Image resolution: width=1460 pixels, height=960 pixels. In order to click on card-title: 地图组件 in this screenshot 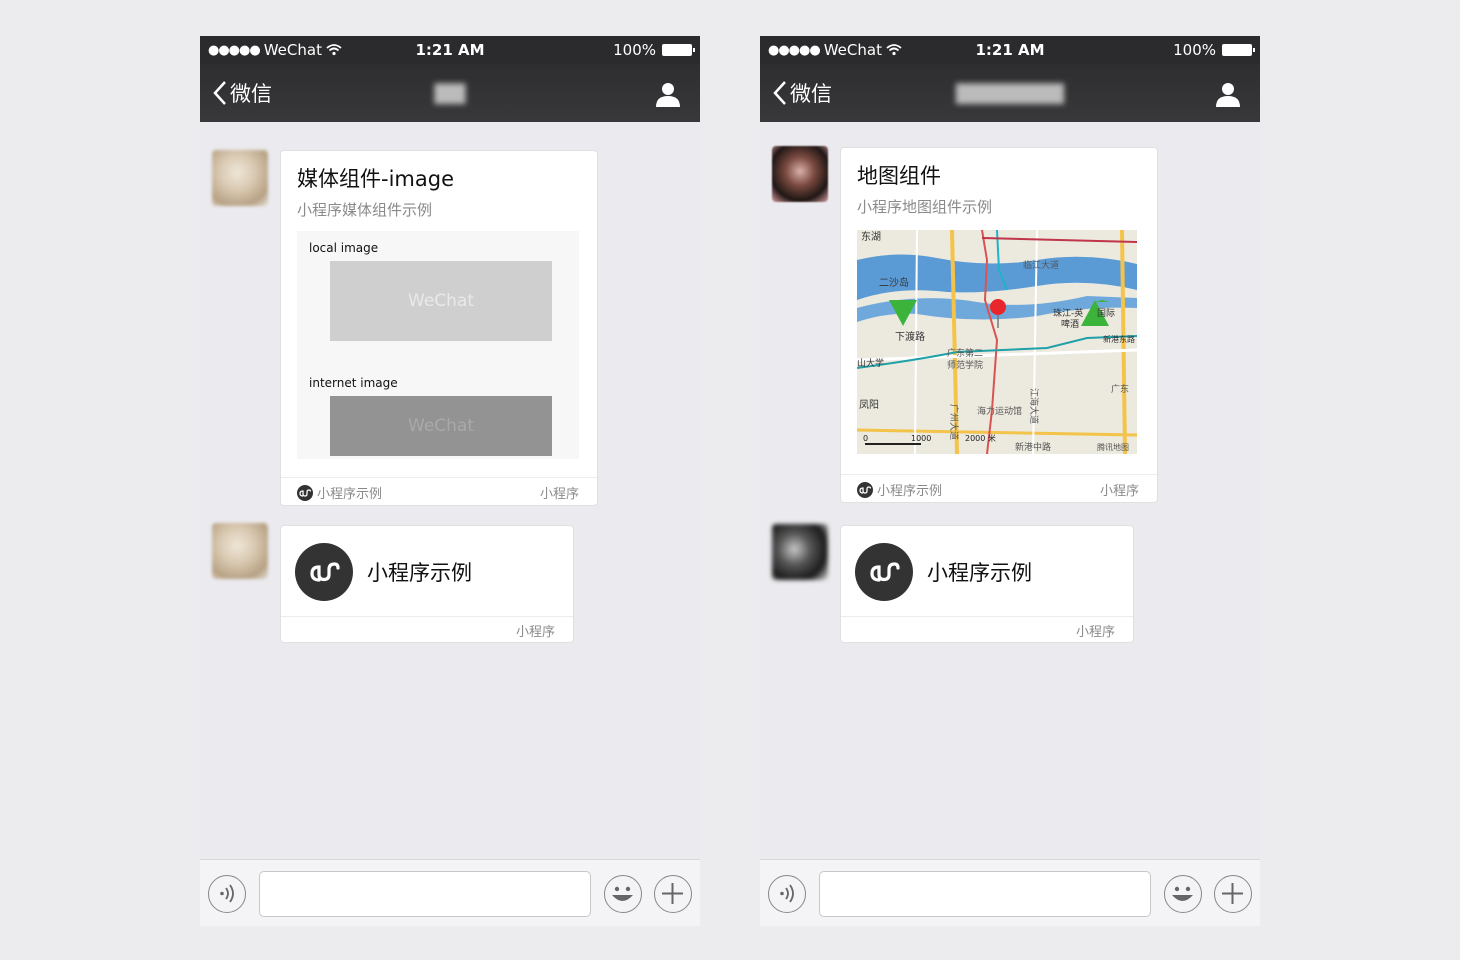, I will do `click(899, 176)`.